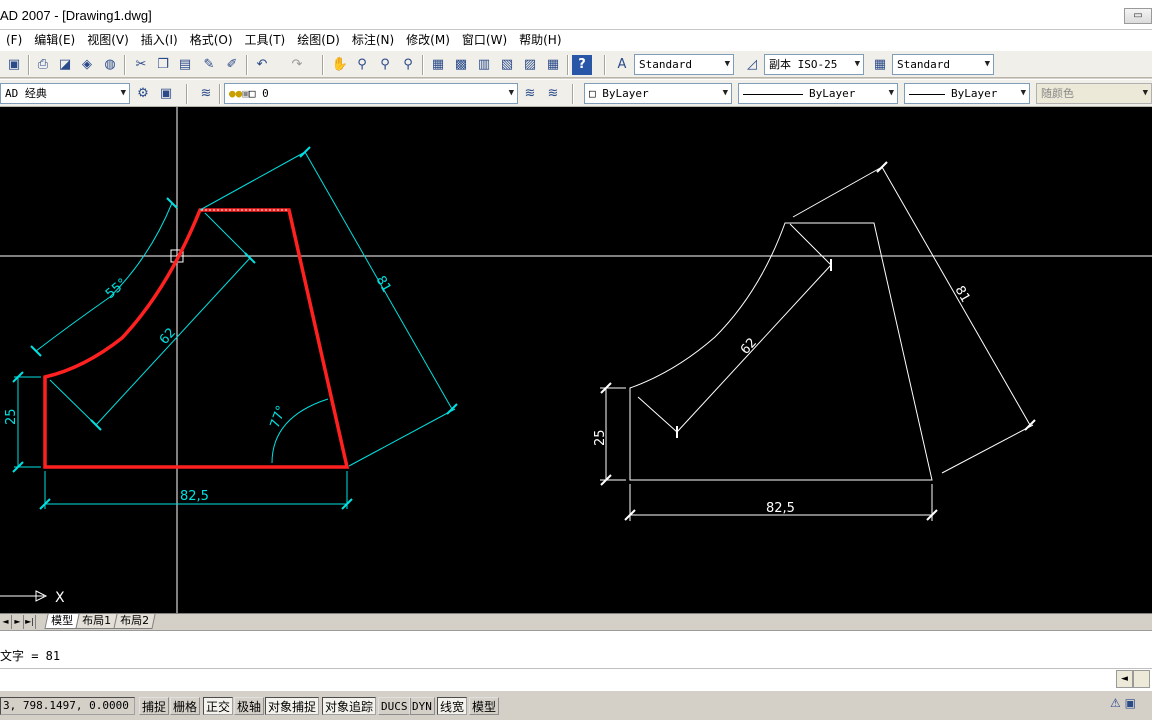 This screenshot has height=720, width=1152. I want to click on menu-draw: 绘图(D), so click(318, 40).